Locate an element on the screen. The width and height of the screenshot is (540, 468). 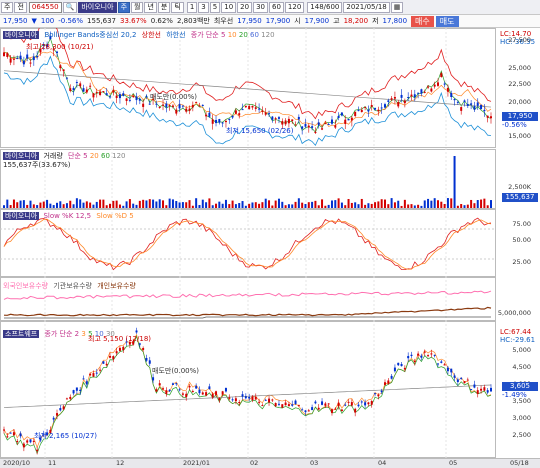
axis-label: 5,000 is located at coordinates (521, 350).